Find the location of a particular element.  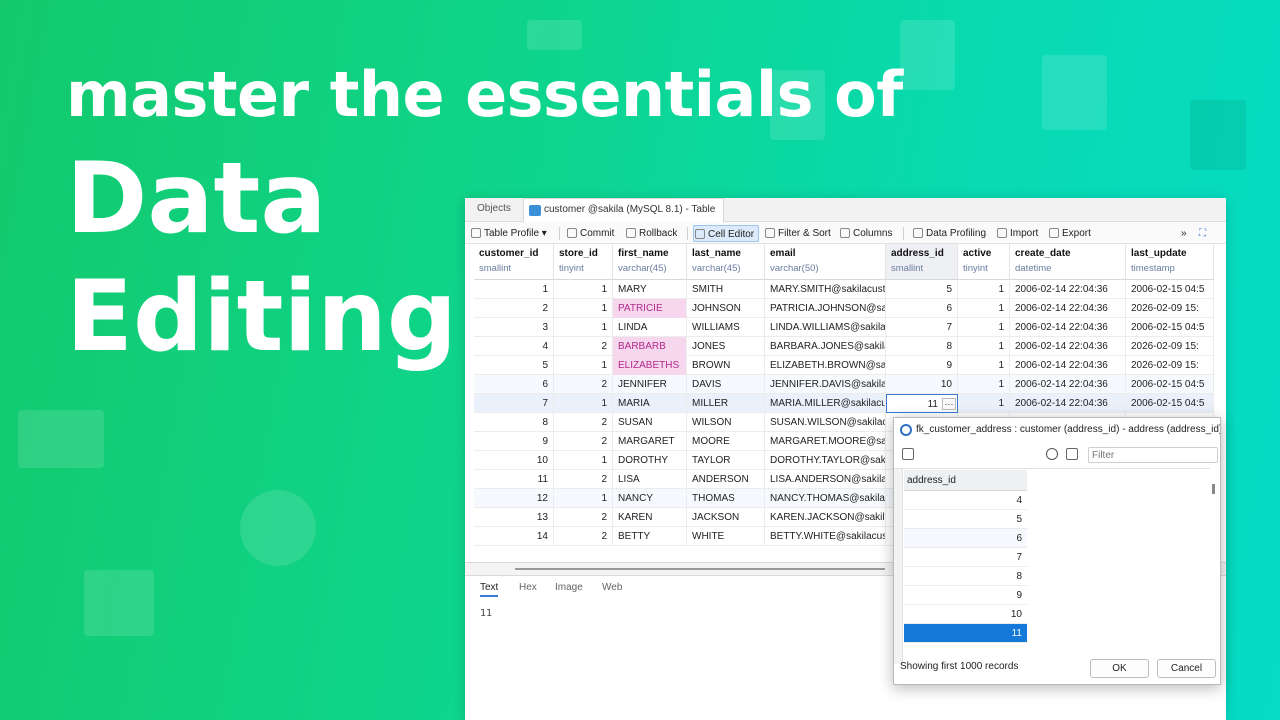

cell-last-name: ANDERSON is located at coordinates (726, 479).